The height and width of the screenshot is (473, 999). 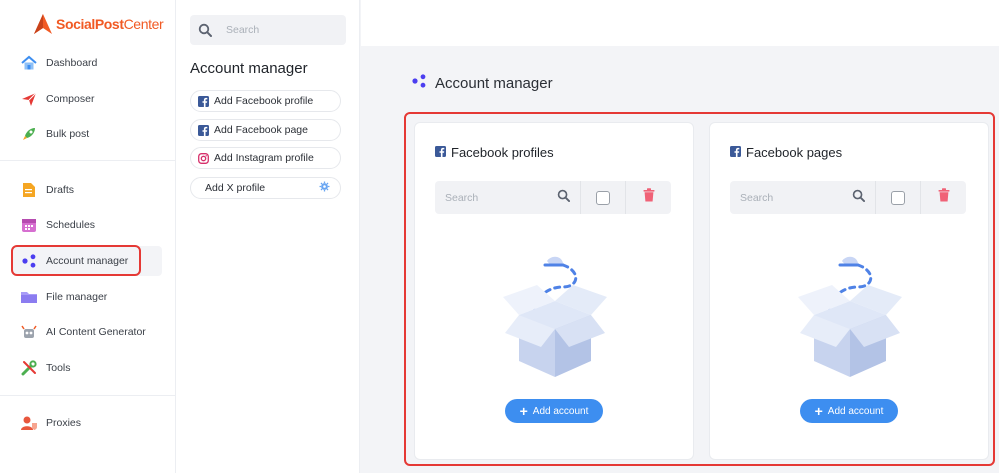 I want to click on add-facebook-page-button: Add Facebook page, so click(x=265, y=130).